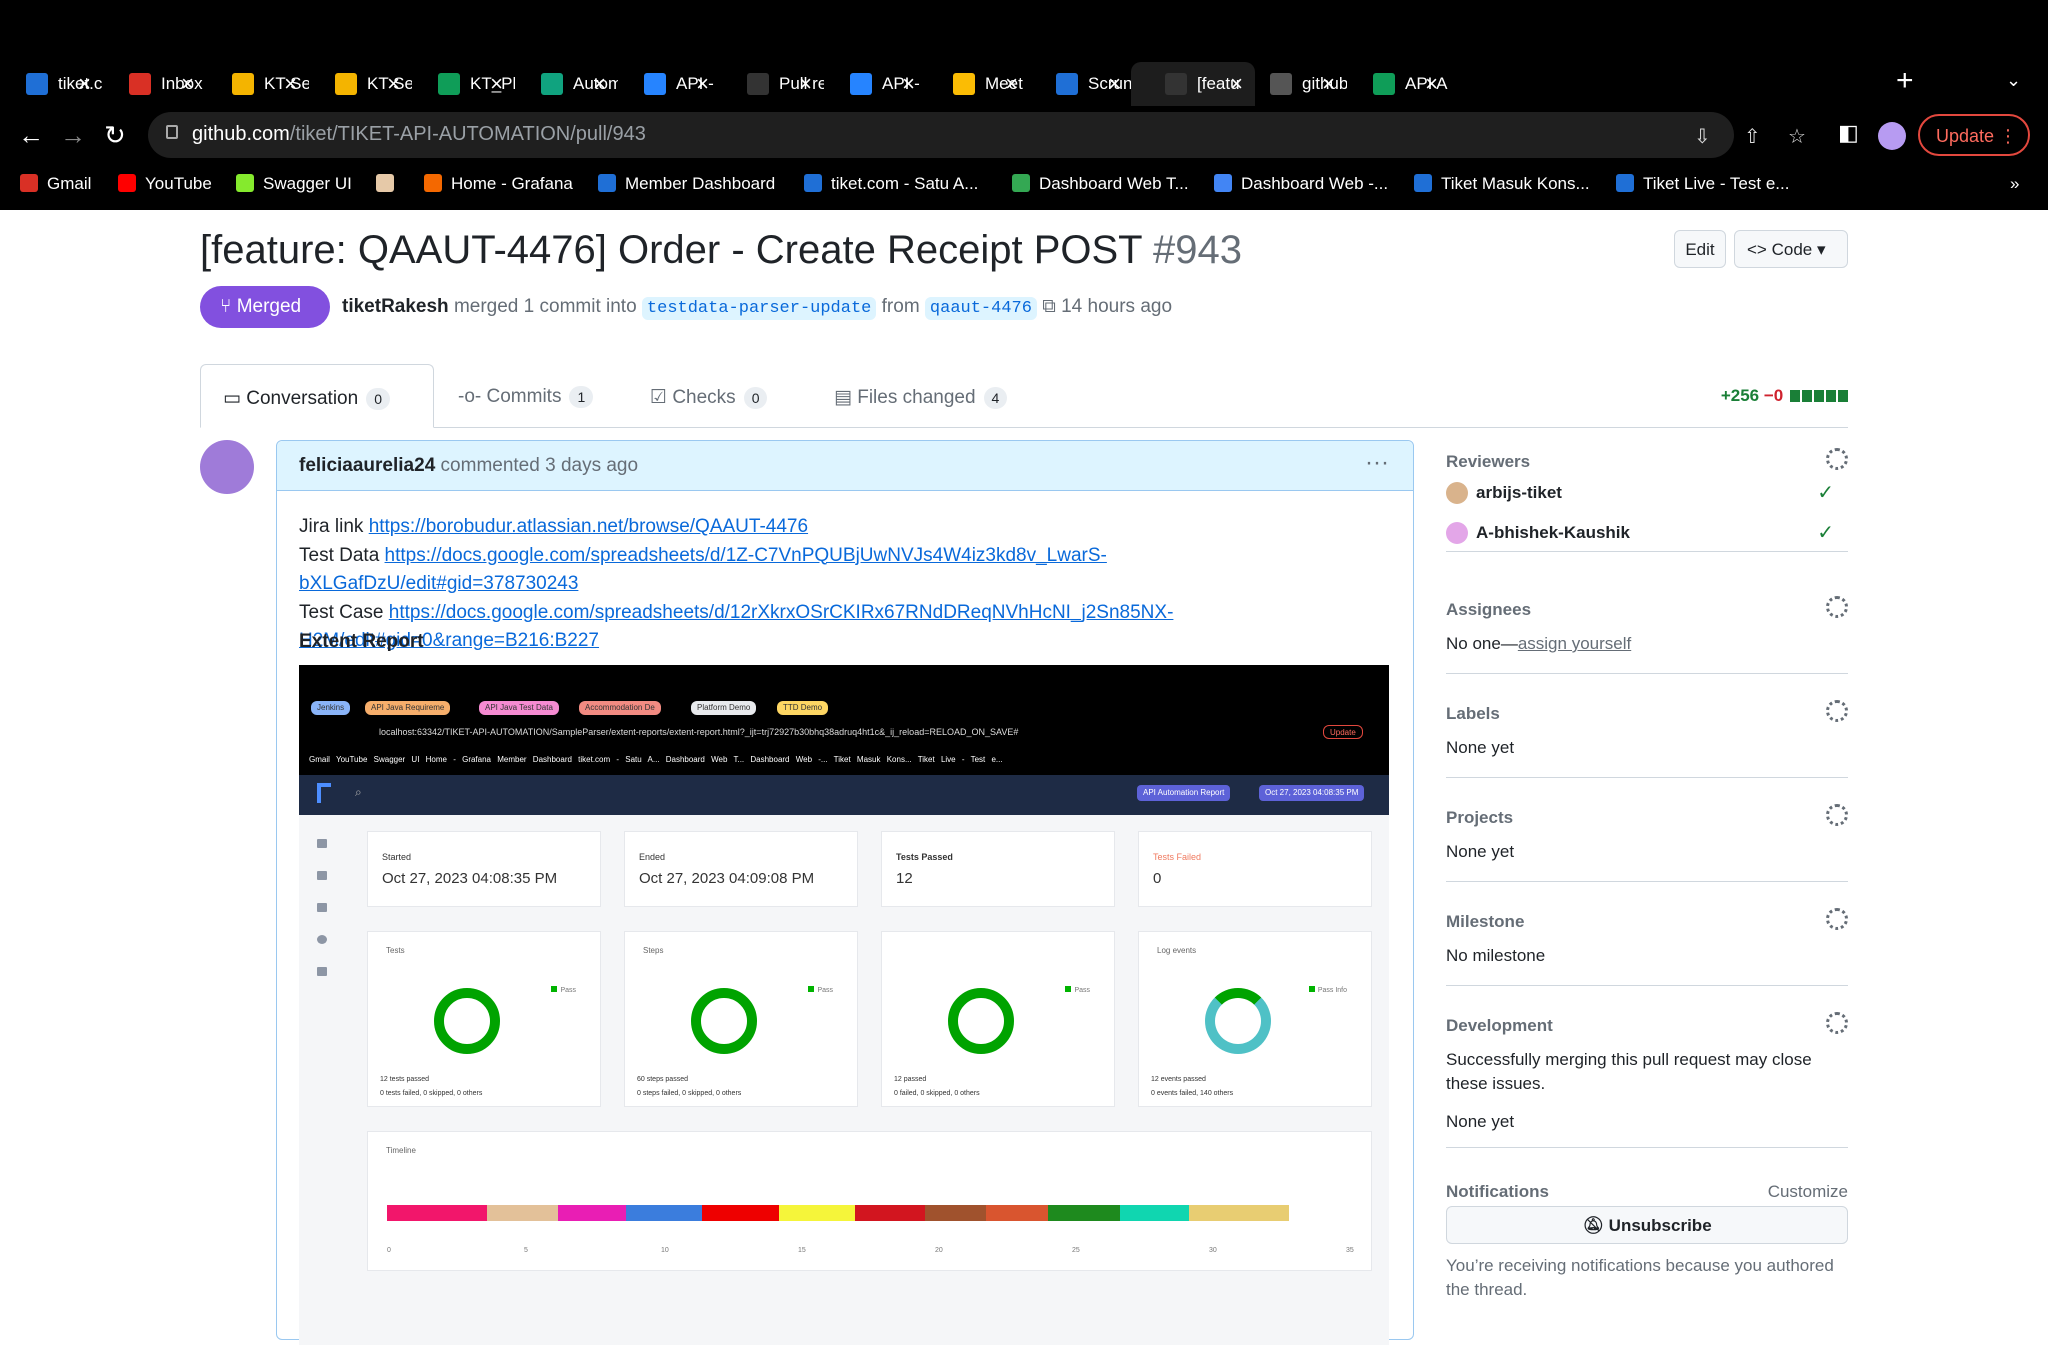  Describe the element at coordinates (498, 184) in the screenshot. I see `bookmark-item: Home - Grafana` at that location.